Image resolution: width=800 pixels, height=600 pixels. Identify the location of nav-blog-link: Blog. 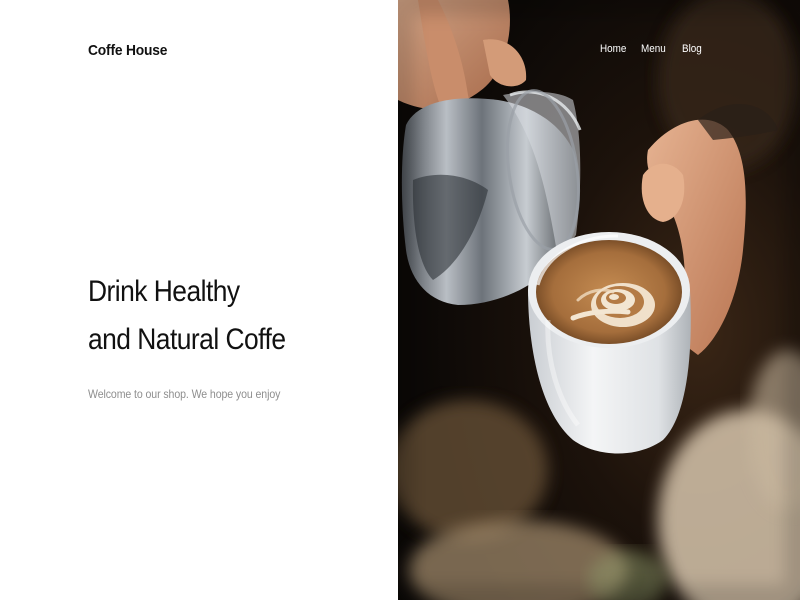
(692, 49).